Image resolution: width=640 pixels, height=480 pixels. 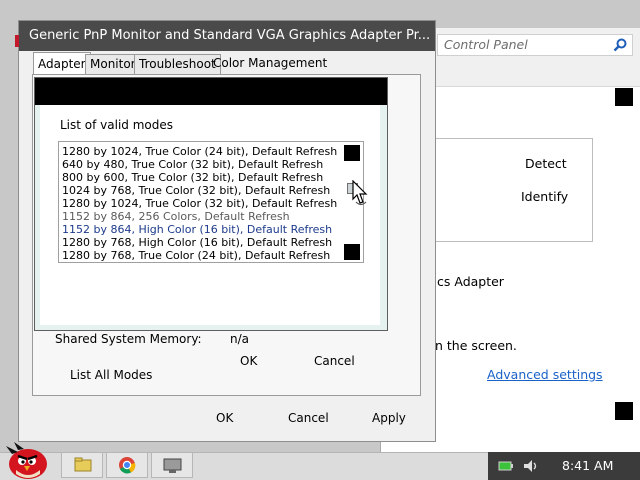 What do you see at coordinates (545, 374) in the screenshot?
I see `advanced-settings-link: Advanced settings` at bounding box center [545, 374].